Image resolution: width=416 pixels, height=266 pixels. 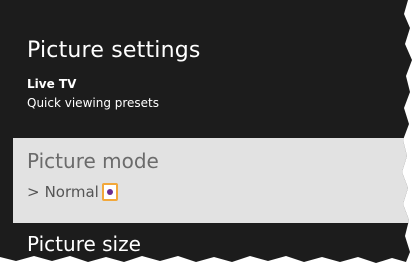 I want to click on picture-mode-value-row: > Normal, so click(x=72, y=192).